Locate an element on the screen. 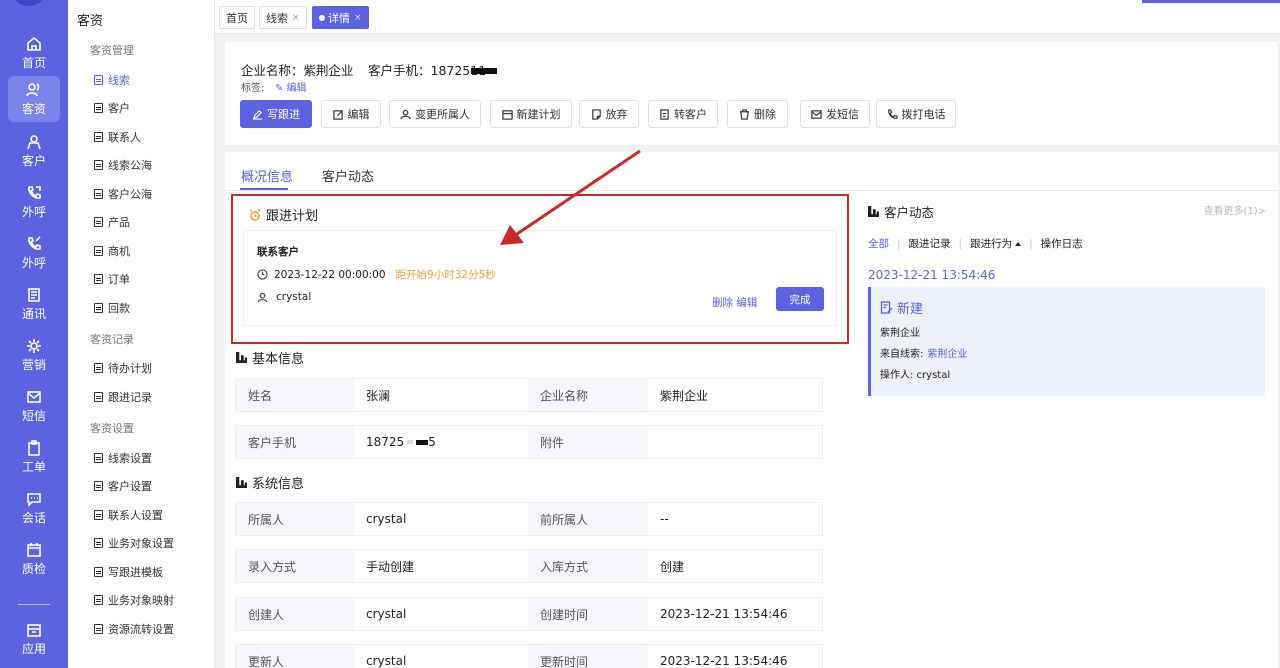 This screenshot has width=1280, height=668. followup-plan-title: 跟进计划 is located at coordinates (283, 214).